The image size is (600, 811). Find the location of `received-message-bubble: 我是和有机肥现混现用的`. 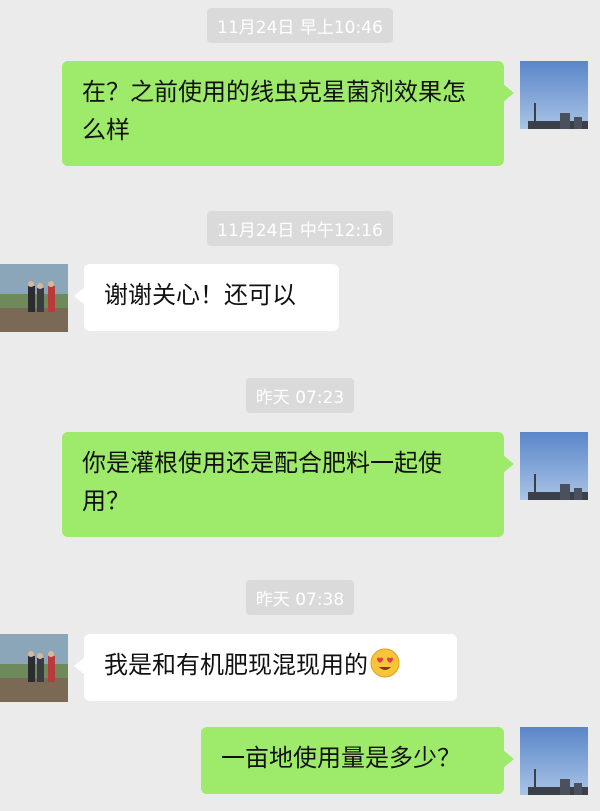

received-message-bubble: 我是和有机肥现混现用的 is located at coordinates (270, 667).